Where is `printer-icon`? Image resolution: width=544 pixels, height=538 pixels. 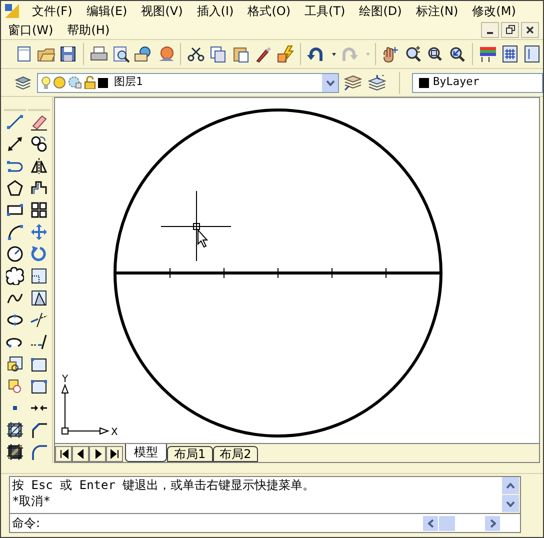 printer-icon is located at coordinates (99, 54).